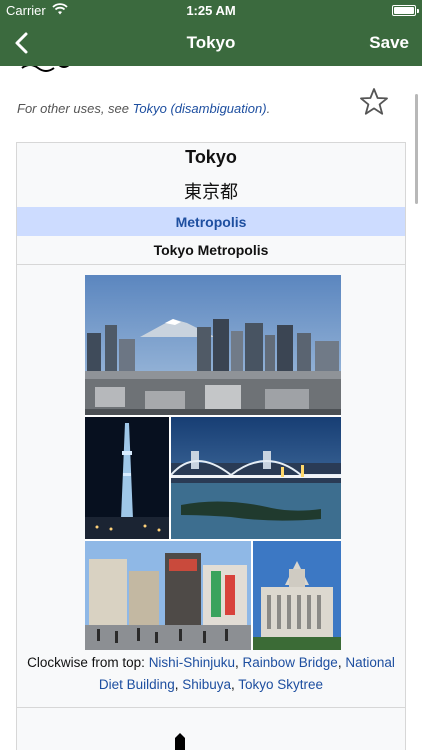 This screenshot has width=422, height=750. What do you see at coordinates (88, 662) in the screenshot?
I see `caption-text: Clockwise from top:` at bounding box center [88, 662].